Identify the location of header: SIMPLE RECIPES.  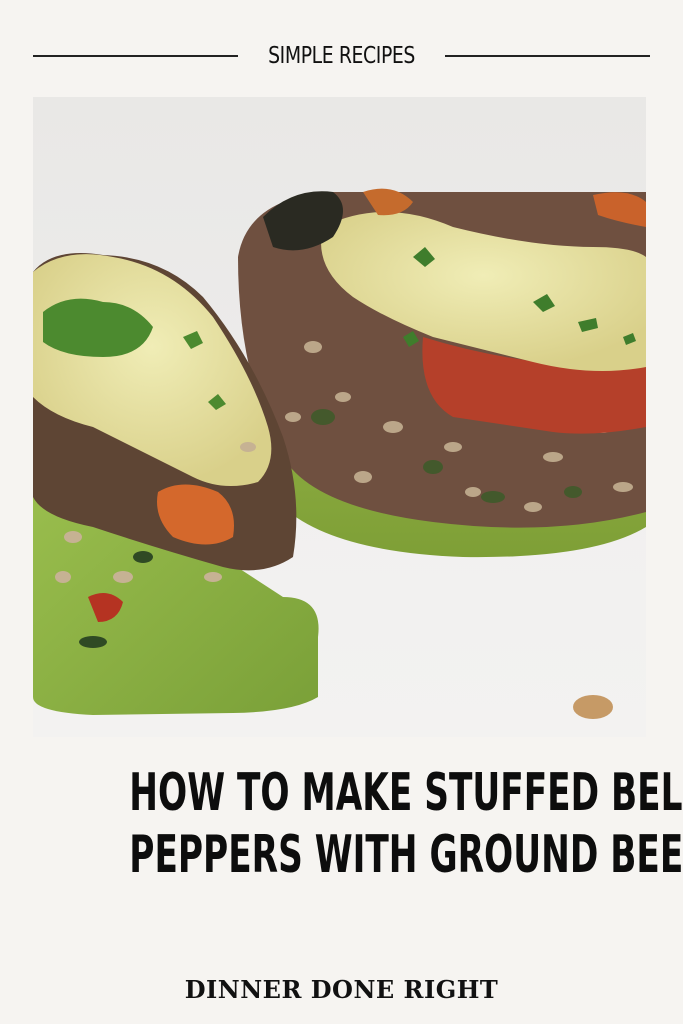
(341, 56).